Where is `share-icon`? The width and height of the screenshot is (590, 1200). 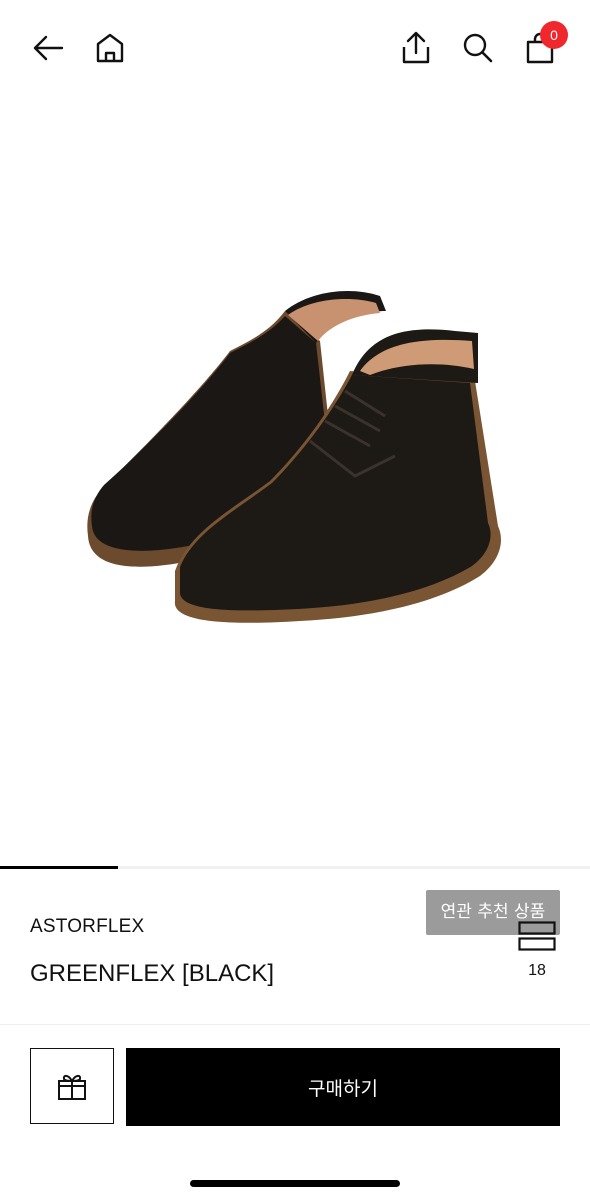 share-icon is located at coordinates (416, 47).